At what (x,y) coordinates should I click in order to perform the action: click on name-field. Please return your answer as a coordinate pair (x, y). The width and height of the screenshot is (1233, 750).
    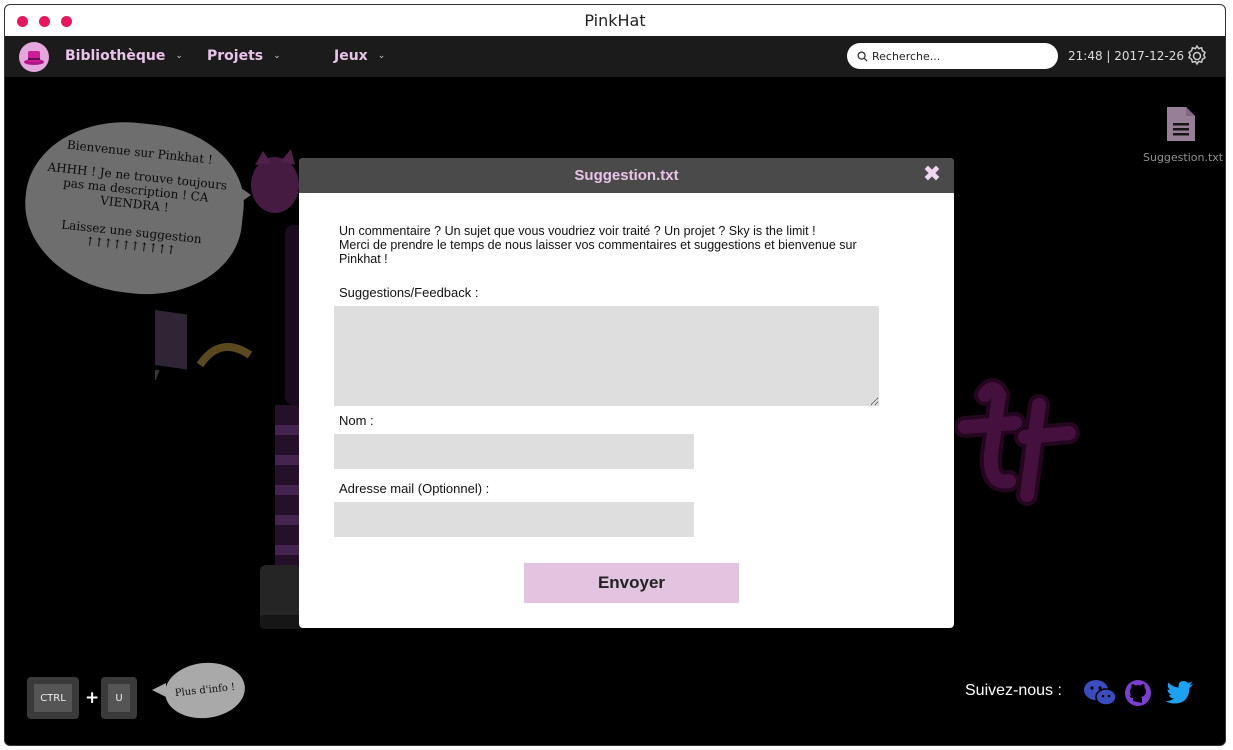
    Looking at the image, I should click on (514, 451).